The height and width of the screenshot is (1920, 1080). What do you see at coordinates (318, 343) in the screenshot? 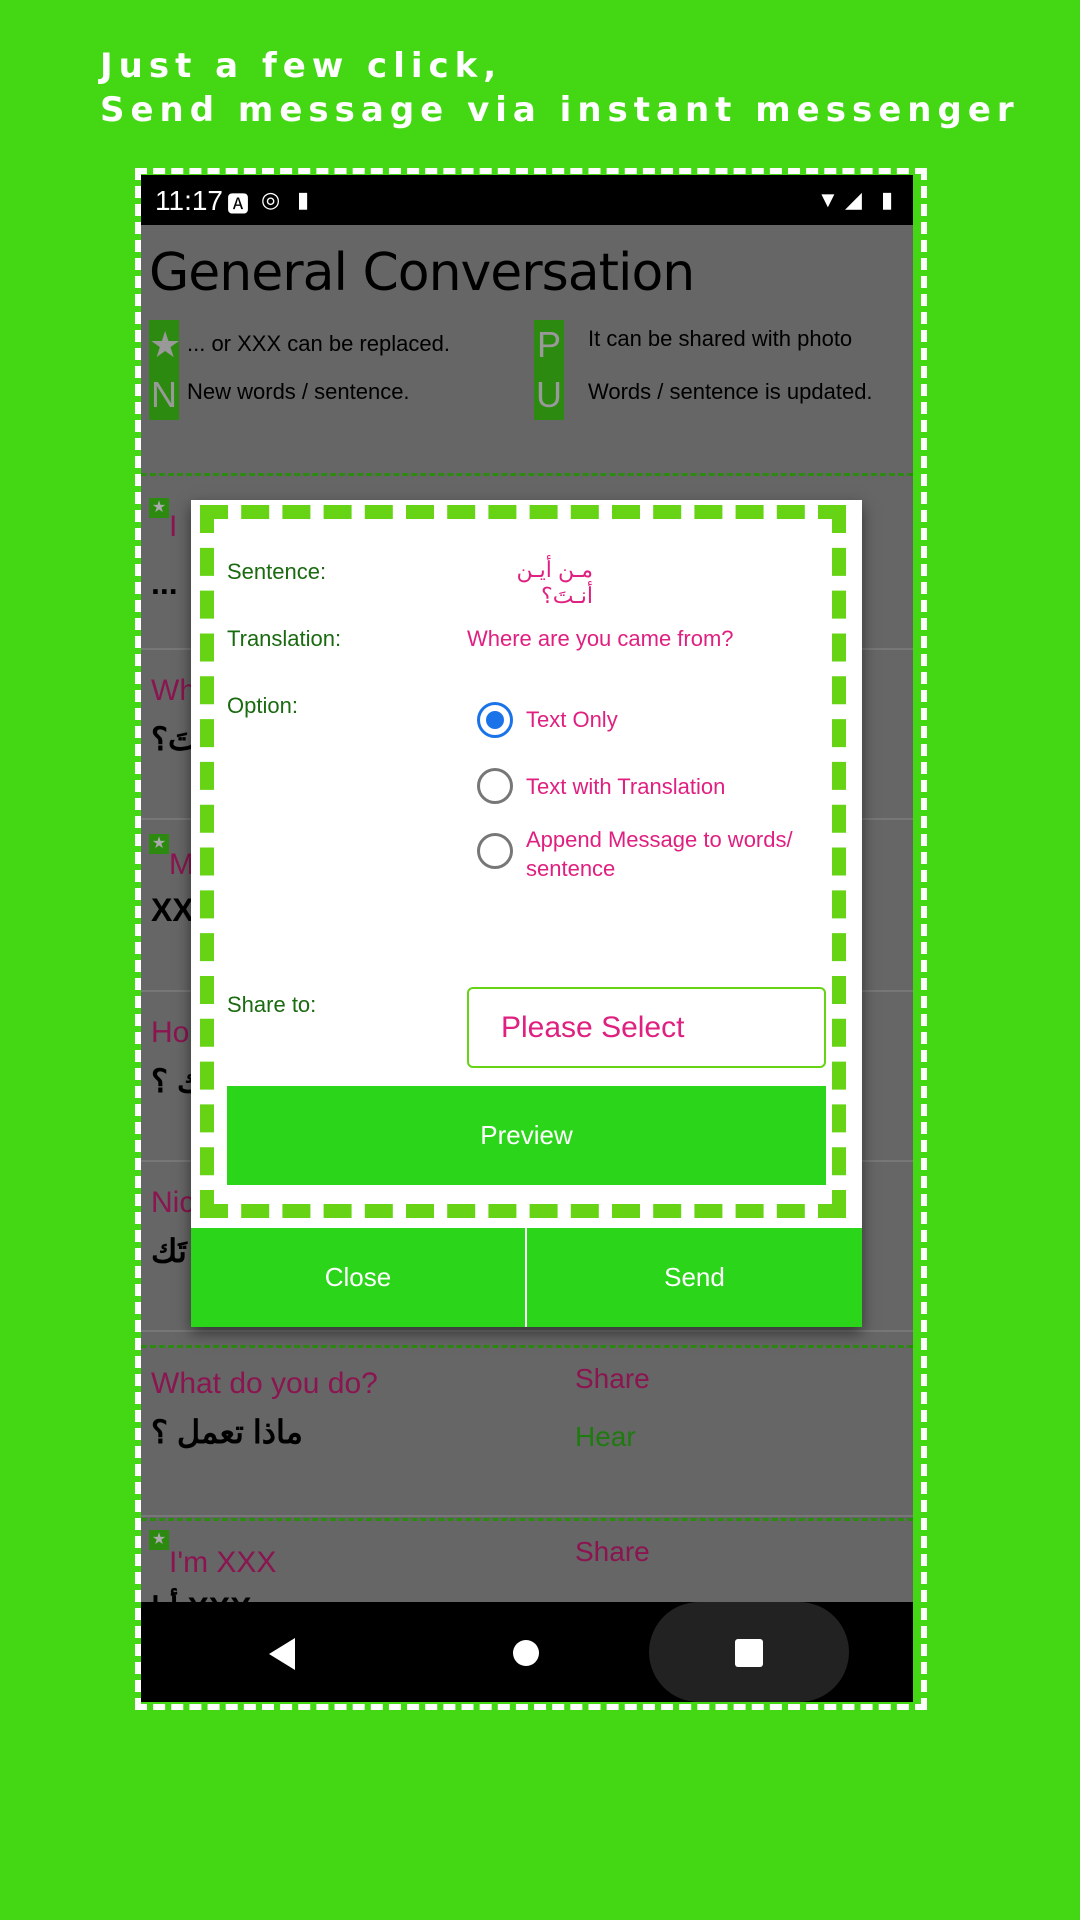
I see `legend-text: ... or XXX can be replaced.` at bounding box center [318, 343].